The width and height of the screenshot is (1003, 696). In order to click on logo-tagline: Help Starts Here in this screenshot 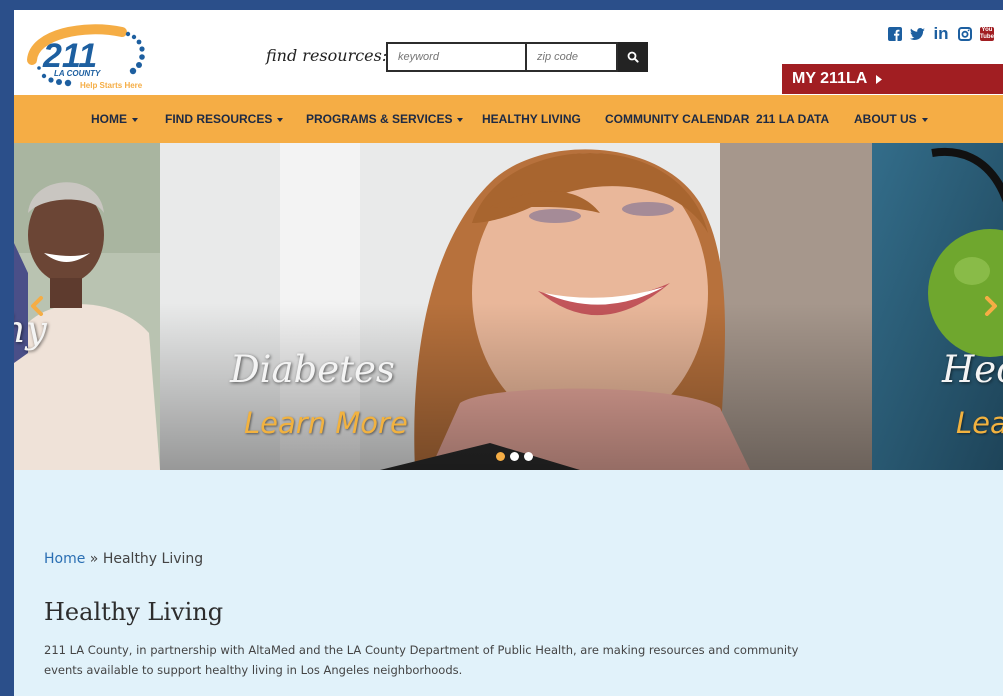, I will do `click(111, 85)`.